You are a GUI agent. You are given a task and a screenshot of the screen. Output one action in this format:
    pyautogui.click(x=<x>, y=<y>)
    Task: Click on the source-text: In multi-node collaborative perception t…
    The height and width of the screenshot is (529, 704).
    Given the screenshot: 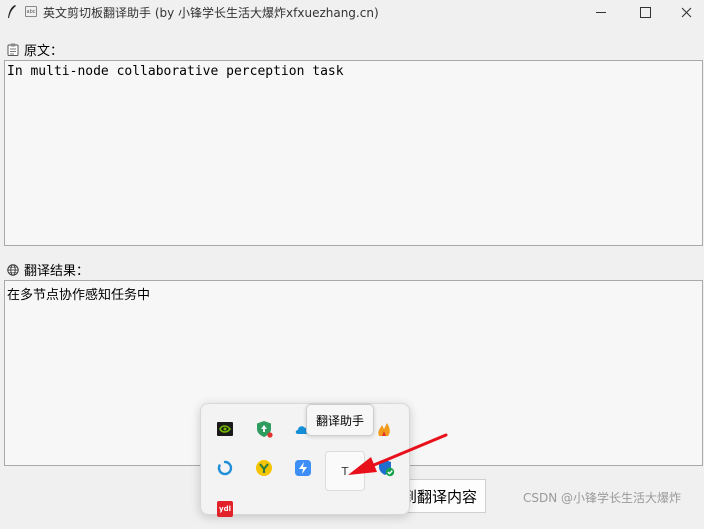 What is the action you would take?
    pyautogui.click(x=175, y=71)
    